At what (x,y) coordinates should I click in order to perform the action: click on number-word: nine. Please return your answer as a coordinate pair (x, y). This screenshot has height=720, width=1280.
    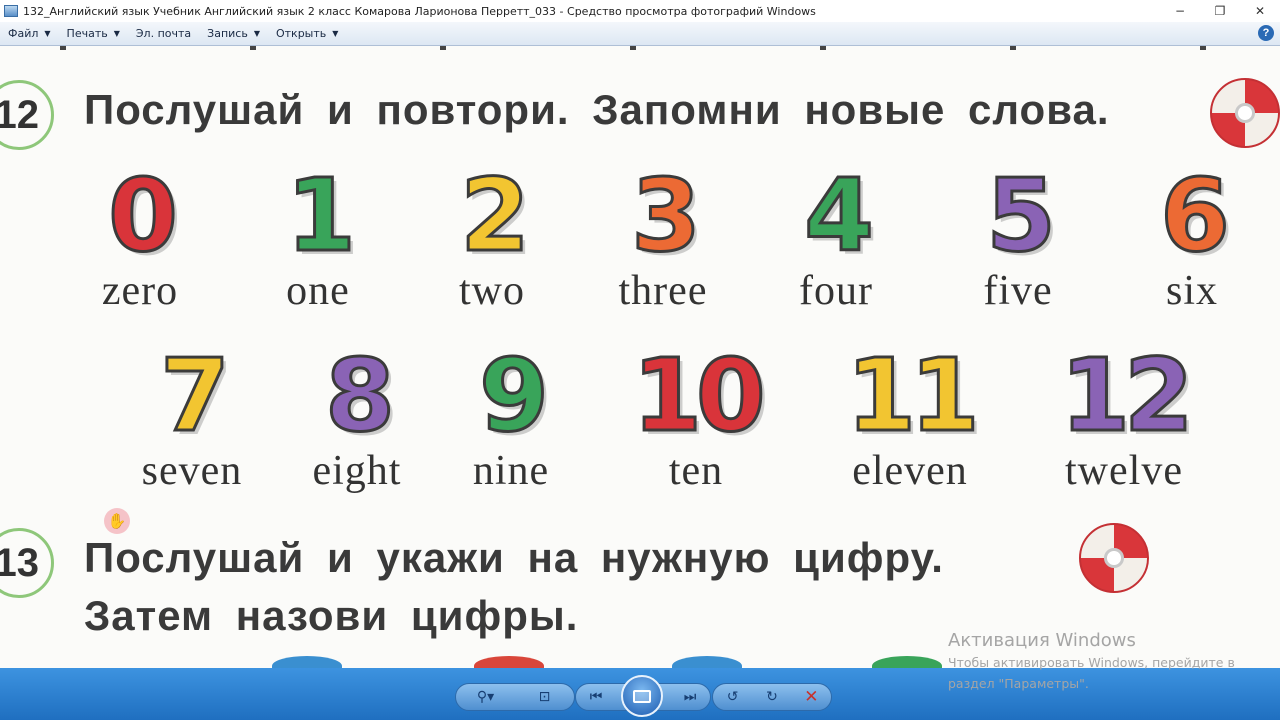
    Looking at the image, I should click on (511, 471).